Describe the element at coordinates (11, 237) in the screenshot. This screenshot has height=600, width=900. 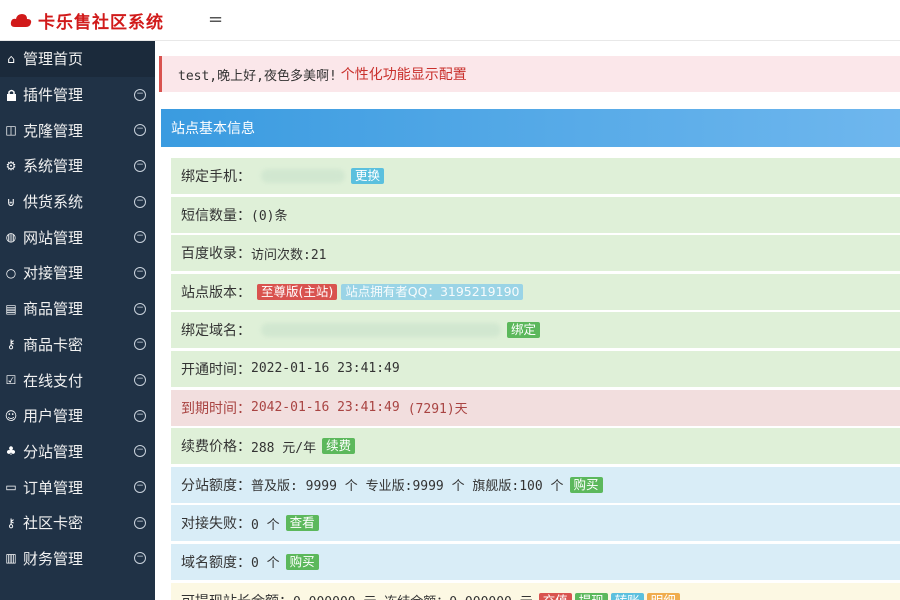
I see `globe-icon: ◍` at that location.